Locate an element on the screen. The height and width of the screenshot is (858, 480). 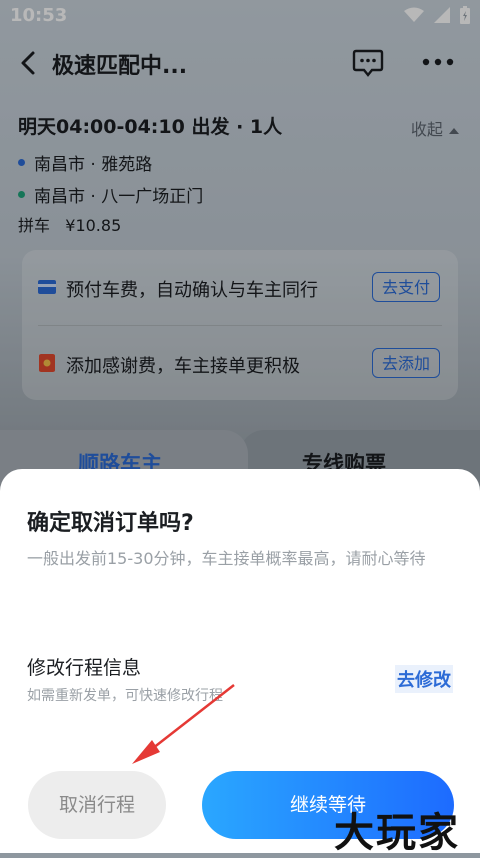
modify-trip-title: 修改行程信息 is located at coordinates (84, 668).